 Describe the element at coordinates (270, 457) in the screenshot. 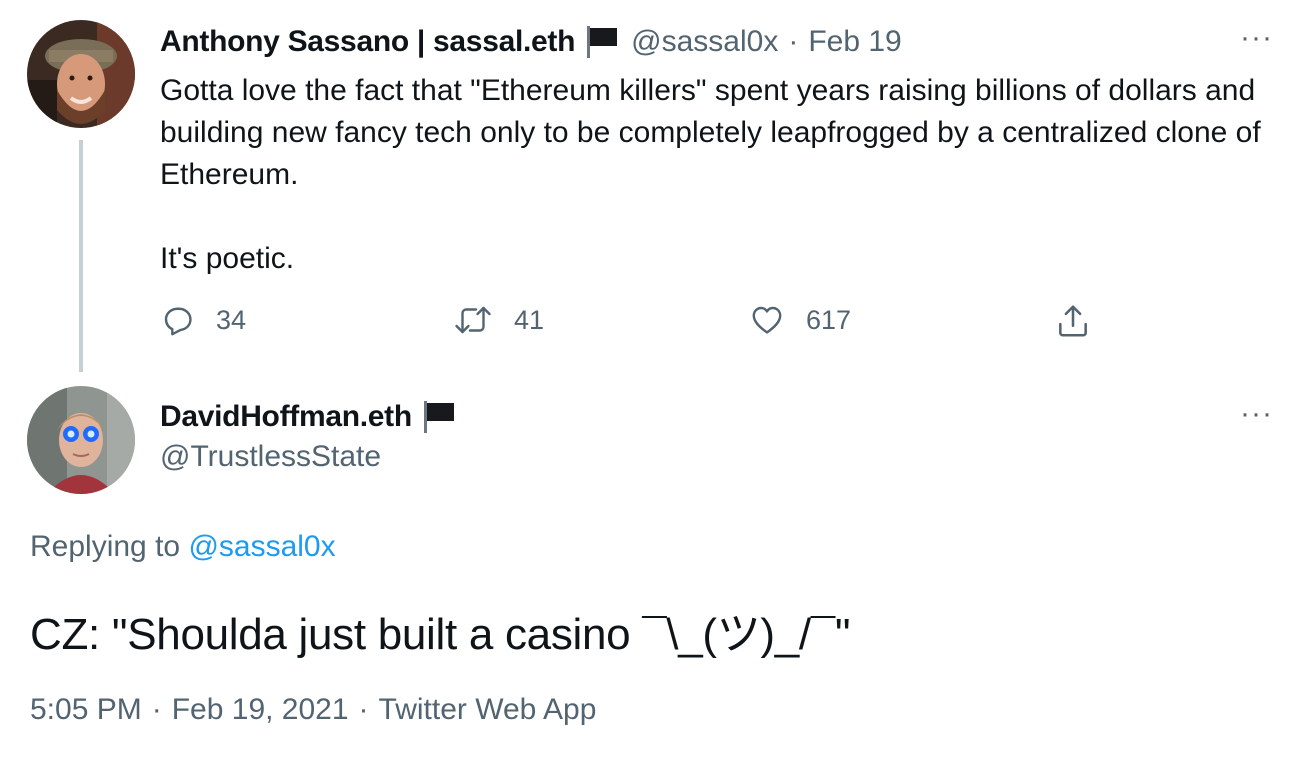

I see `author-handle: @TrustlessState` at that location.